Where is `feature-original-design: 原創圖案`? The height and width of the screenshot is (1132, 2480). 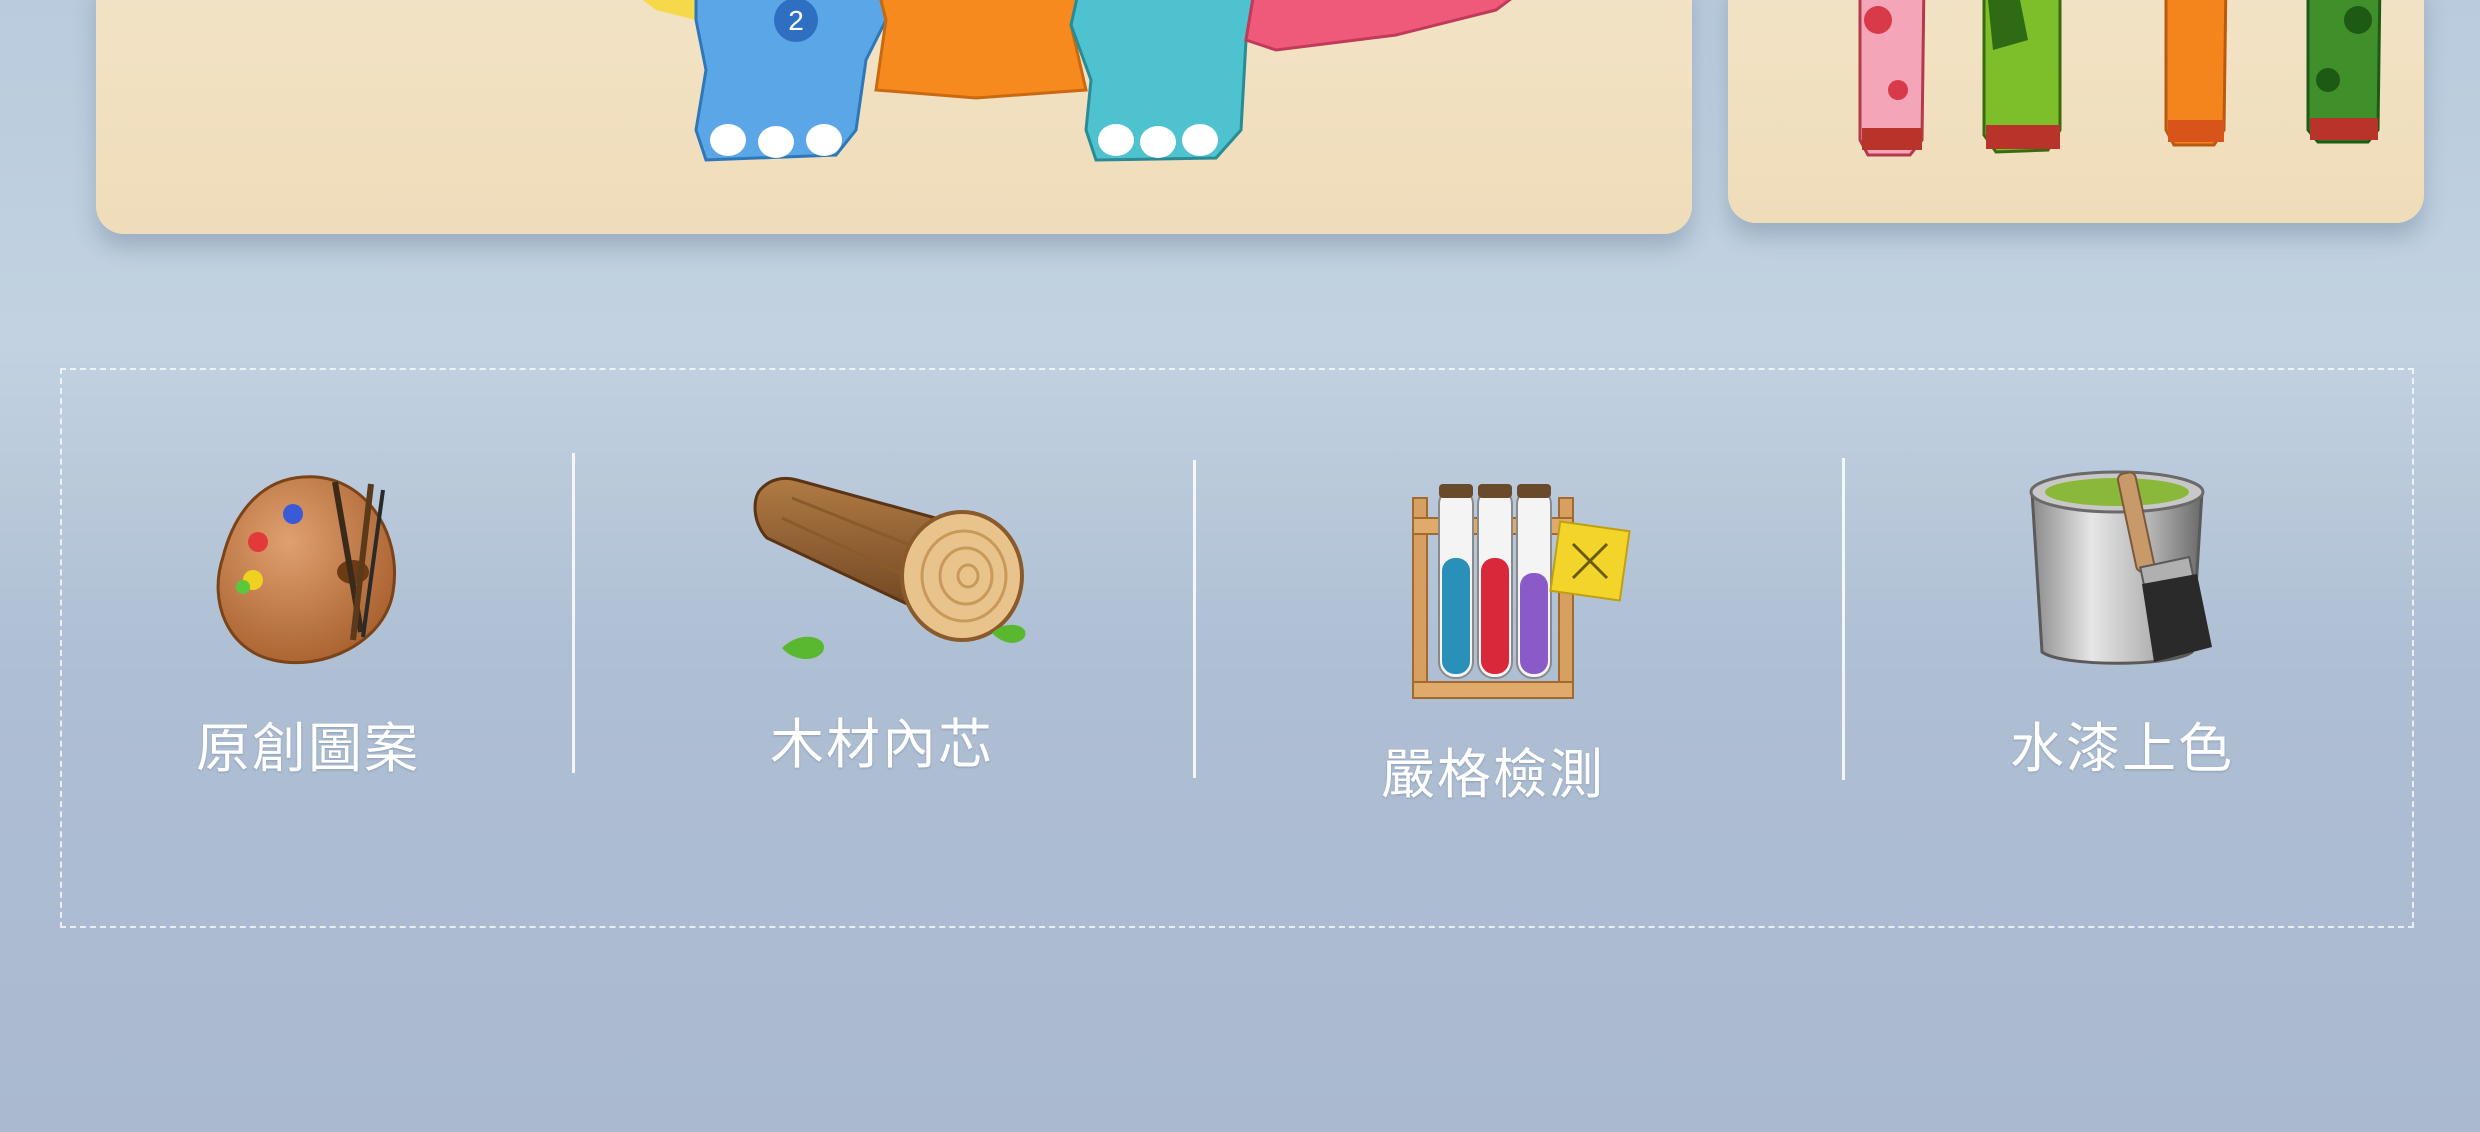 feature-original-design: 原創圖案 is located at coordinates (308, 622).